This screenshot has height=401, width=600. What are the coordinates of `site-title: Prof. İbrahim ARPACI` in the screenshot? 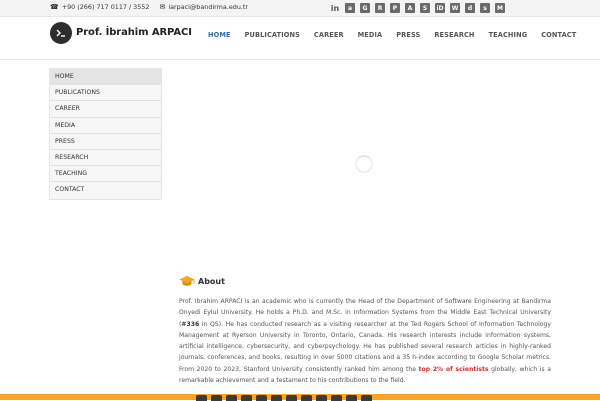 It's located at (134, 32).